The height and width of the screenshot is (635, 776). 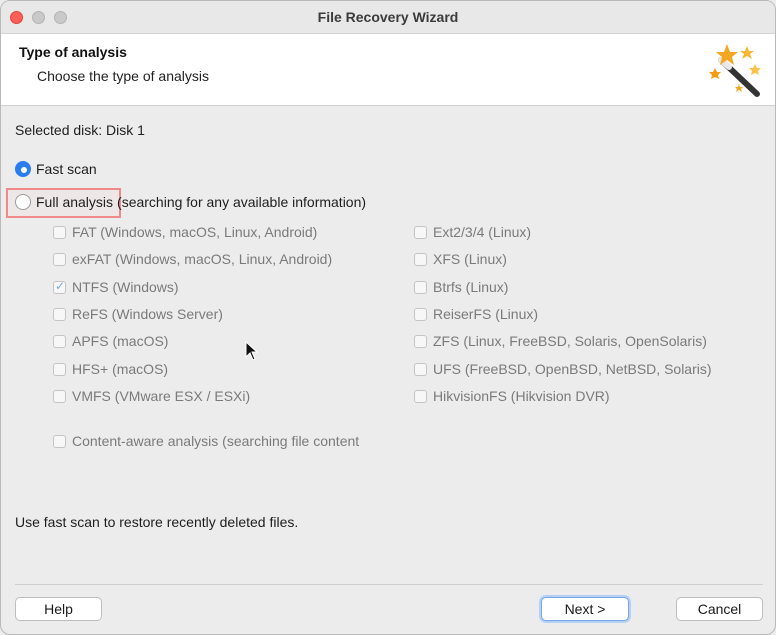 I want to click on fs-option-apfs: APFS (macOS), so click(x=110, y=341).